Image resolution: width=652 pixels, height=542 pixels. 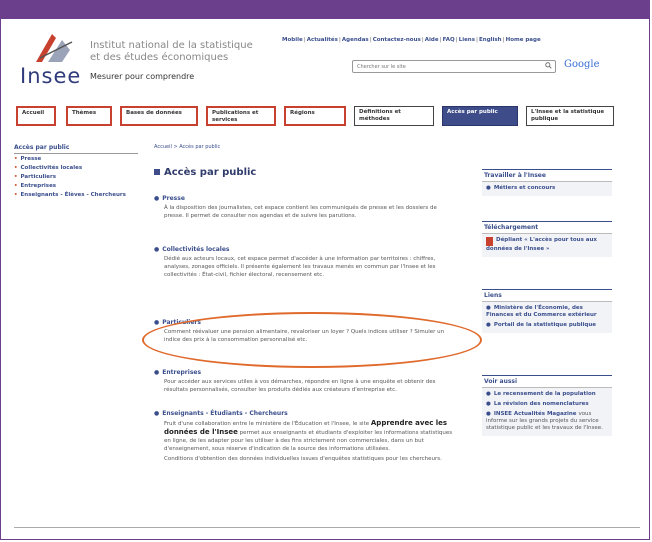 I want to click on page-title: Accès par public, so click(x=205, y=172).